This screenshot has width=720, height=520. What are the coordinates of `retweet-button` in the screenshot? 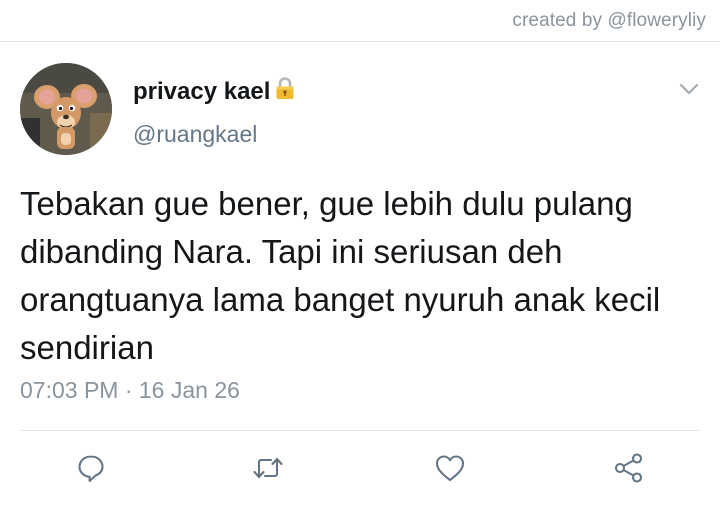 It's located at (268, 468).